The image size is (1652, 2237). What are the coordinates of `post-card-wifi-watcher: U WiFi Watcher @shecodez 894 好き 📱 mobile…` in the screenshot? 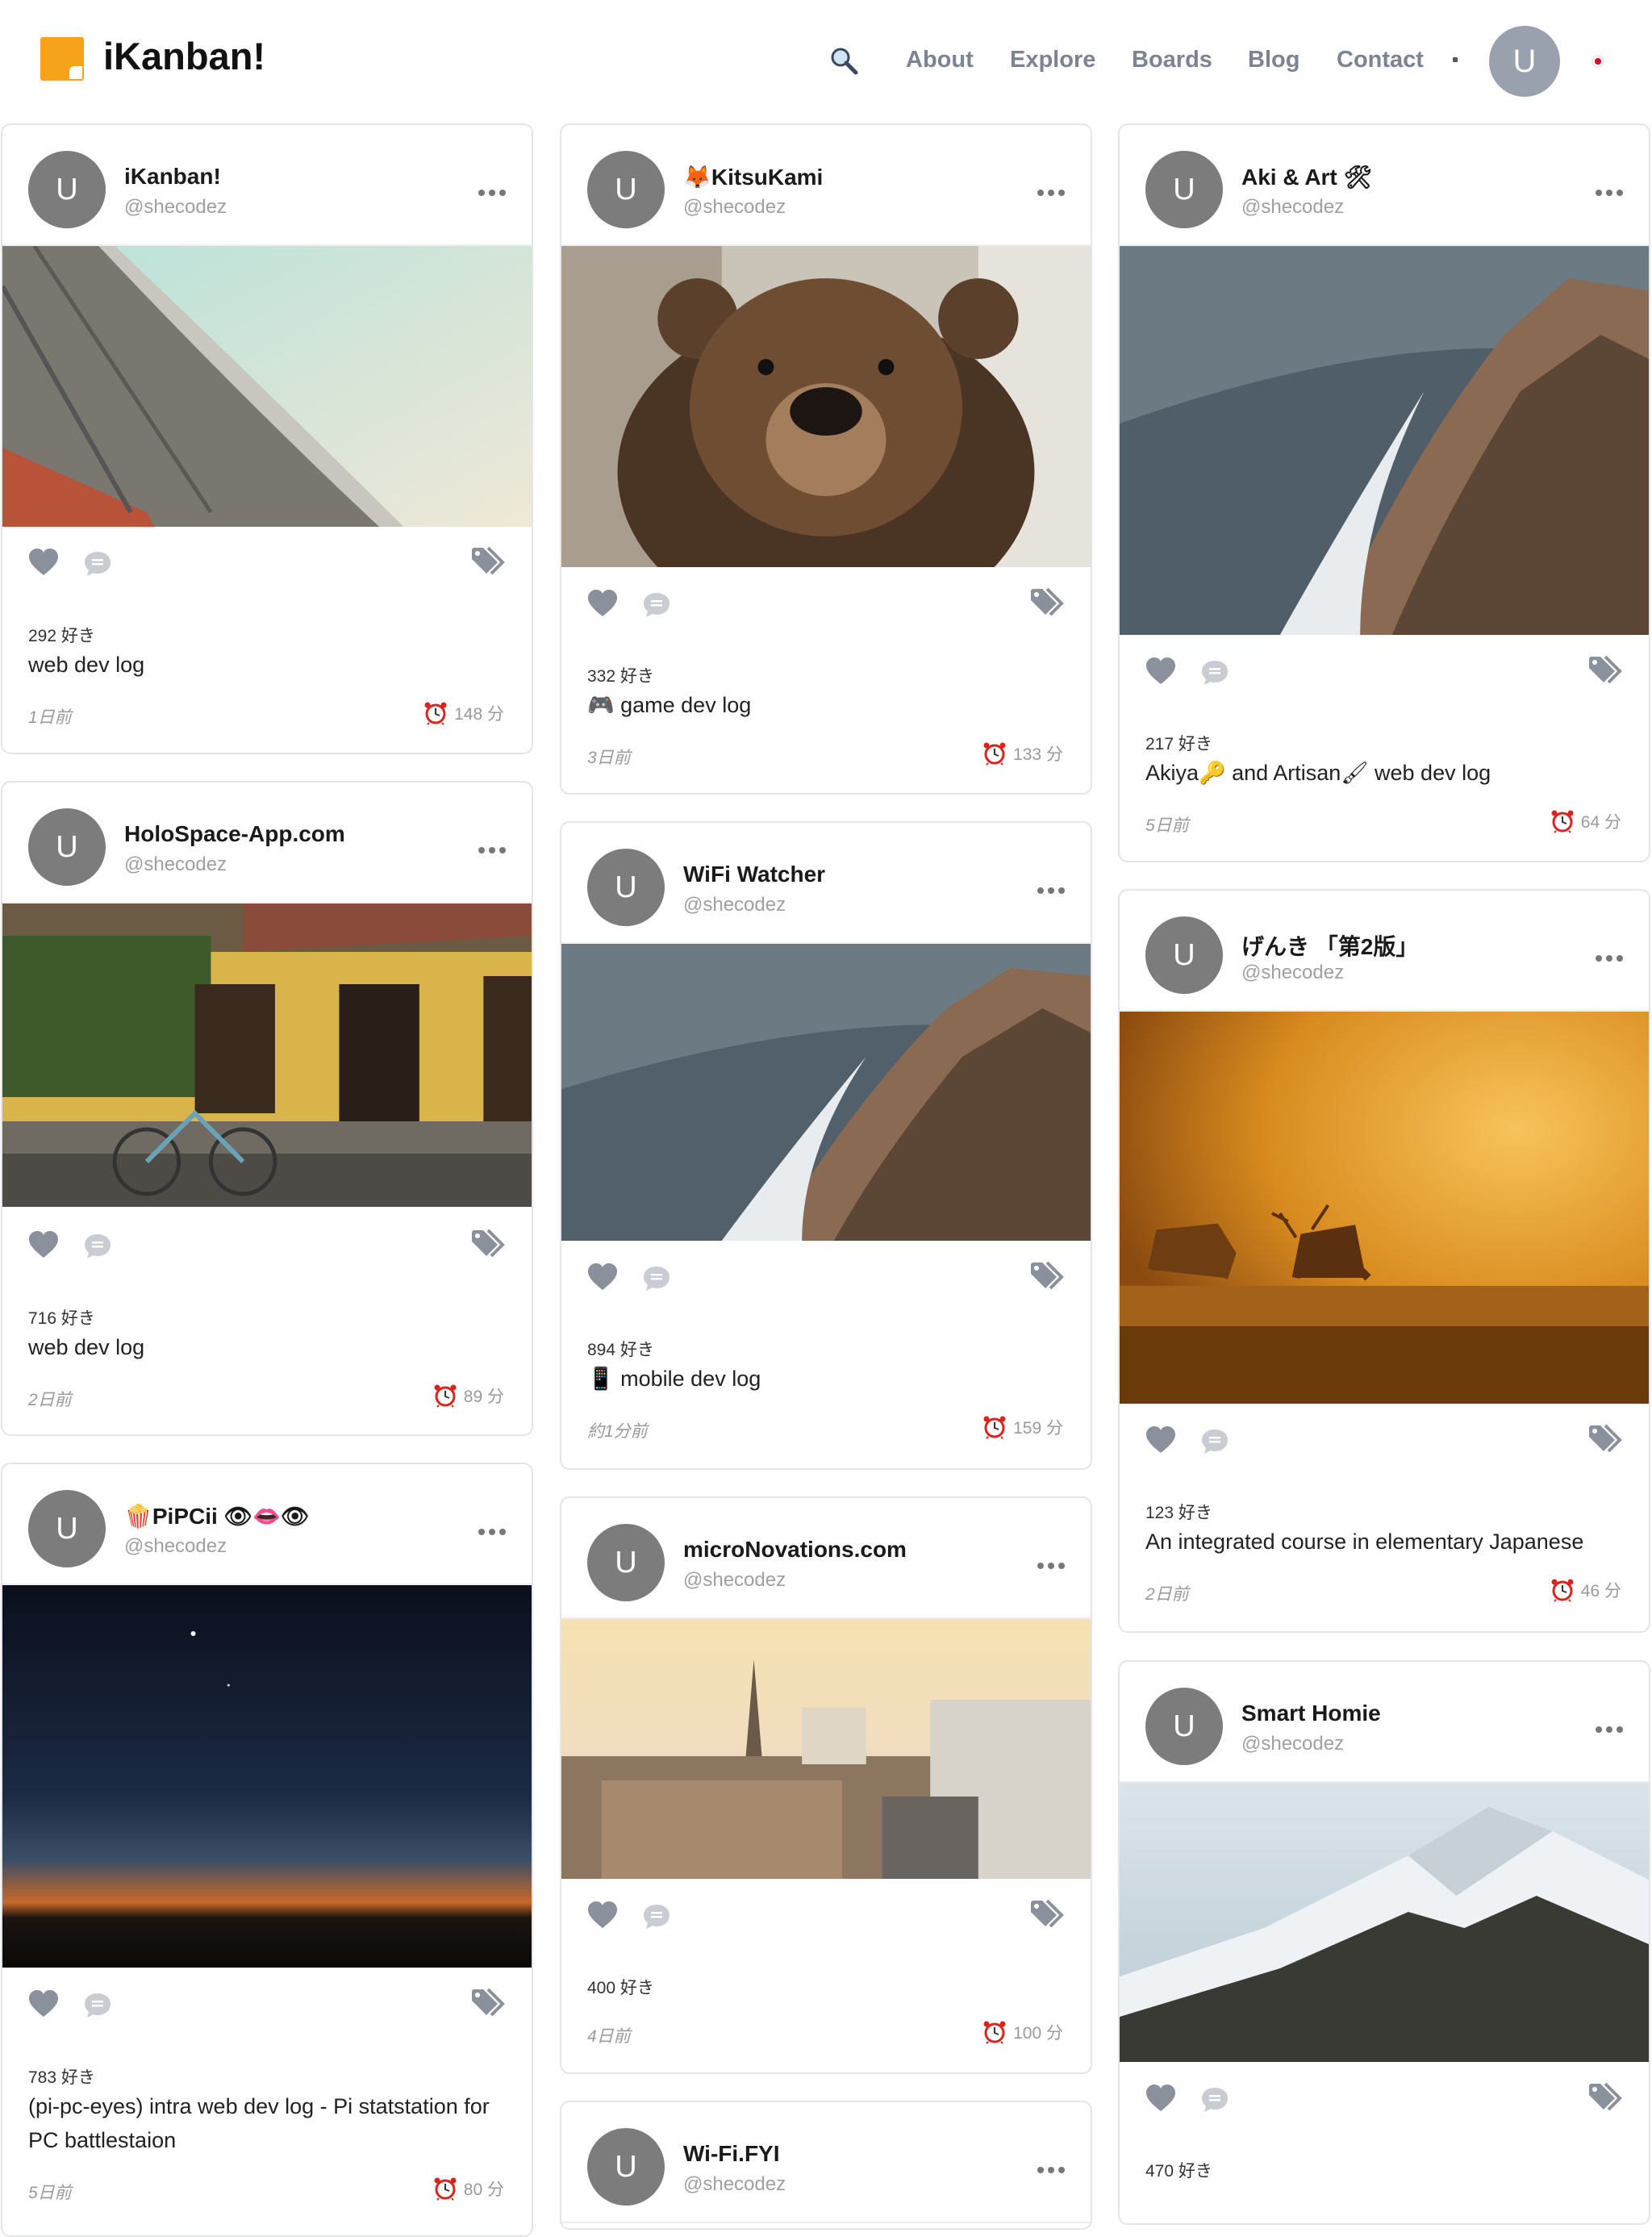 It's located at (826, 1145).